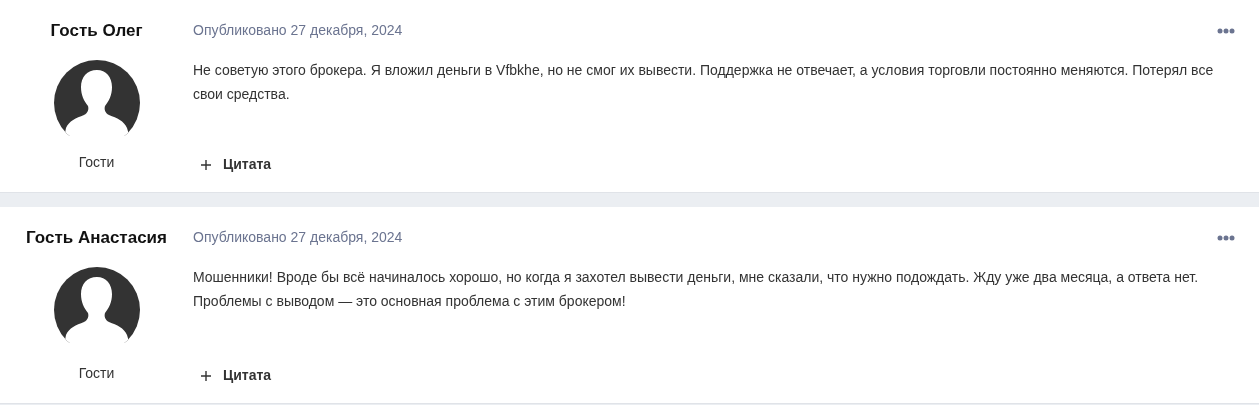 The width and height of the screenshot is (1259, 405). What do you see at coordinates (704, 82) in the screenshot?
I see `post-text: Не советую этого брокера. Я вложил деньги в Vfbkhe, но не смог их вывести. Поддержка не отвечает, а условия торговли постоянно меняются. Потерял все свои средства.` at bounding box center [704, 82].